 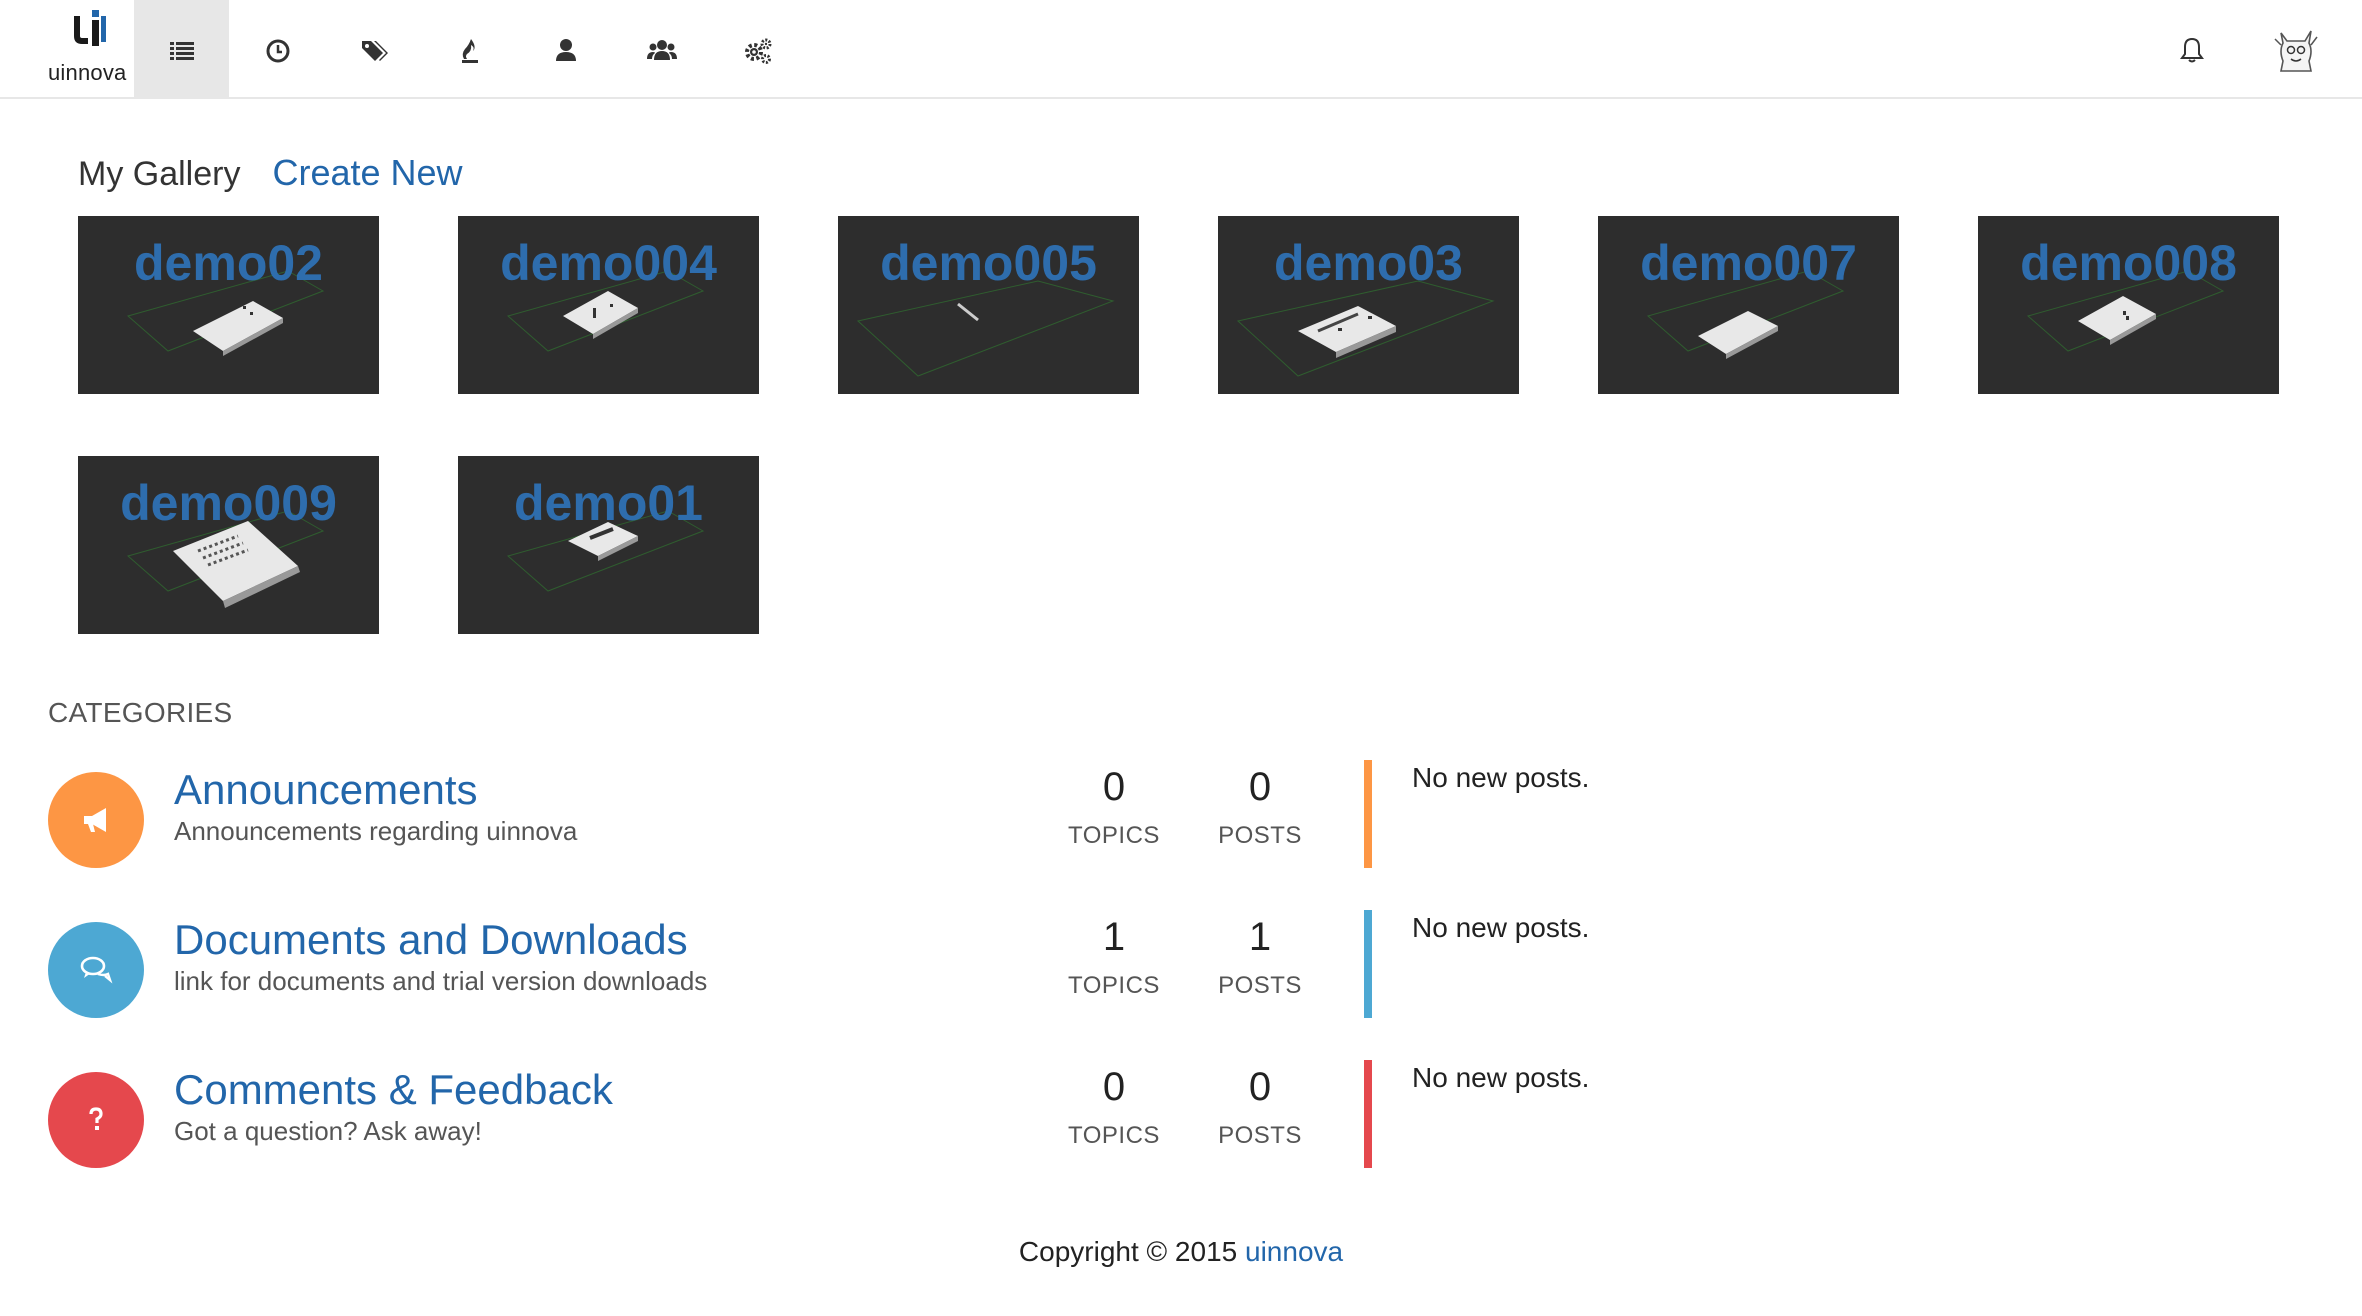 I want to click on user-icon, so click(x=565, y=49).